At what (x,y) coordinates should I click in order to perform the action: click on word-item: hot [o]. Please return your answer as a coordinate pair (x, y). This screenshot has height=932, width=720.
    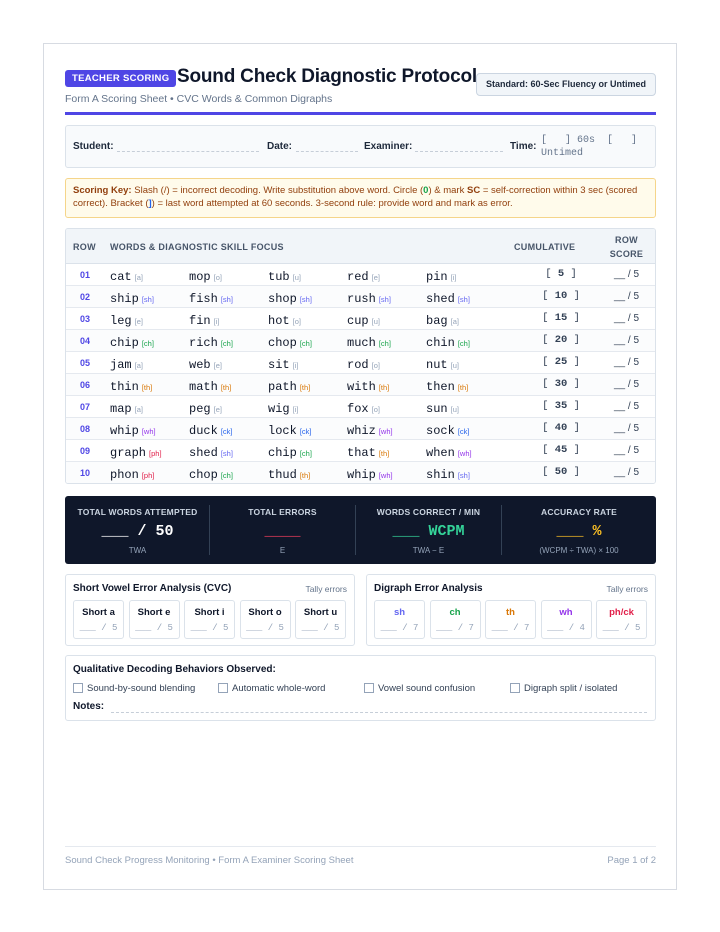
    Looking at the image, I should click on (284, 320).